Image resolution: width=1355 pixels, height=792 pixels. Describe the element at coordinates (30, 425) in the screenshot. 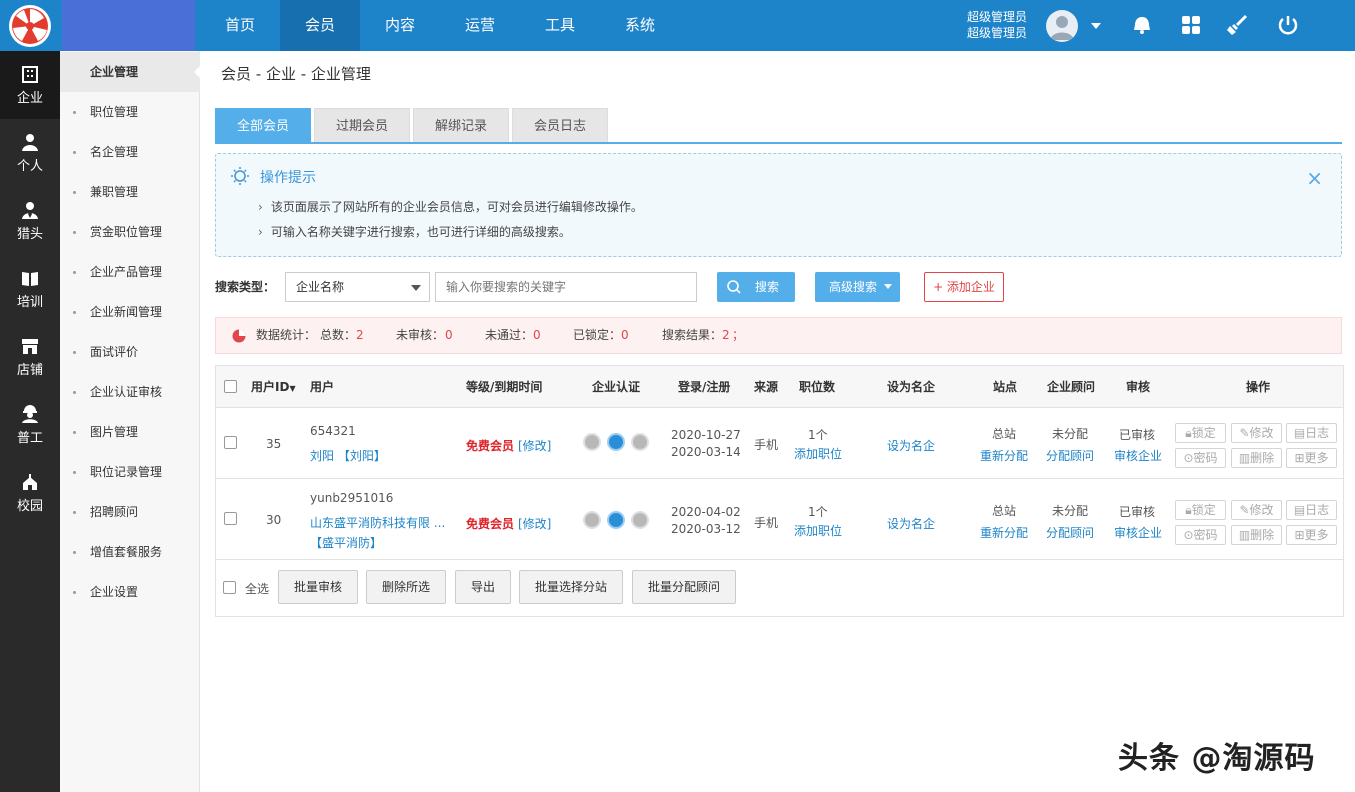

I see `rail-worker: 普工` at that location.